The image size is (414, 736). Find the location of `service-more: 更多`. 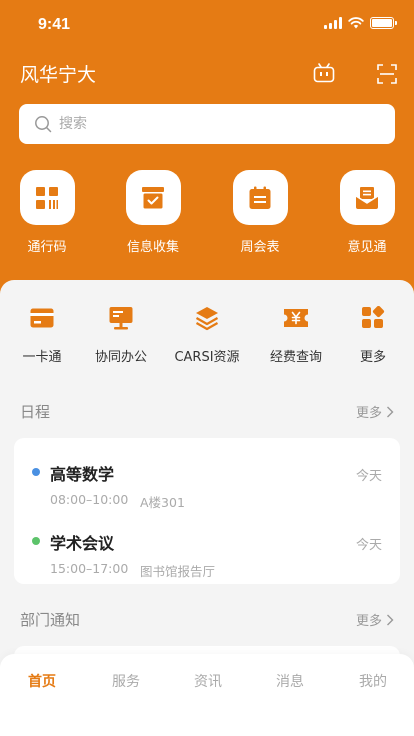

service-more: 更多 is located at coordinates (373, 333).